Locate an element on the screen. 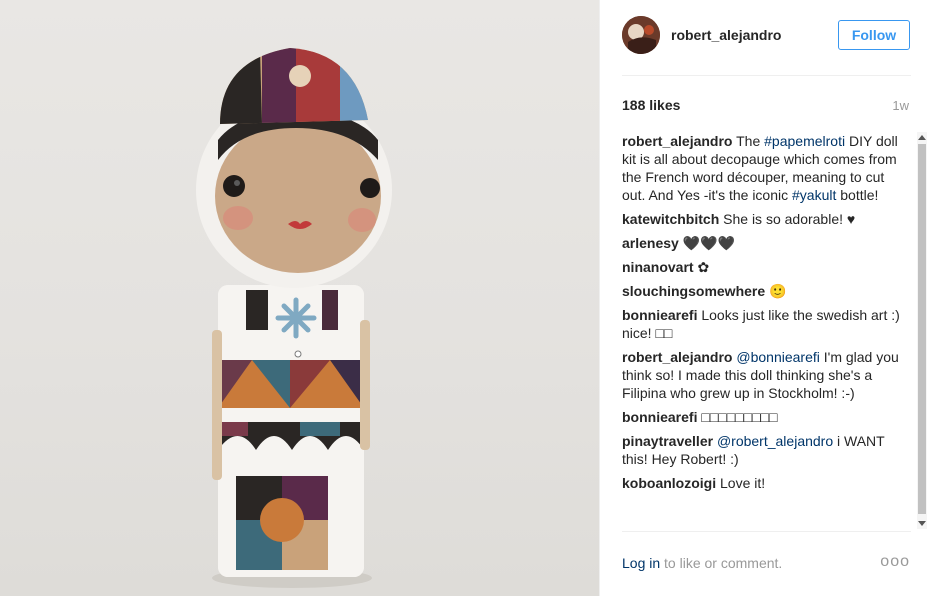  scroll-down-icon is located at coordinates (922, 523).